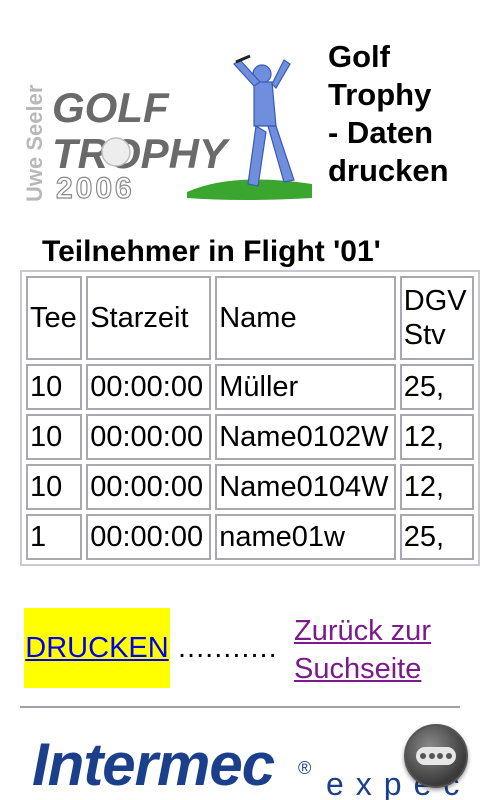 This screenshot has height=800, width=480. What do you see at coordinates (305, 537) in the screenshot?
I see `cell-name: name01w` at bounding box center [305, 537].